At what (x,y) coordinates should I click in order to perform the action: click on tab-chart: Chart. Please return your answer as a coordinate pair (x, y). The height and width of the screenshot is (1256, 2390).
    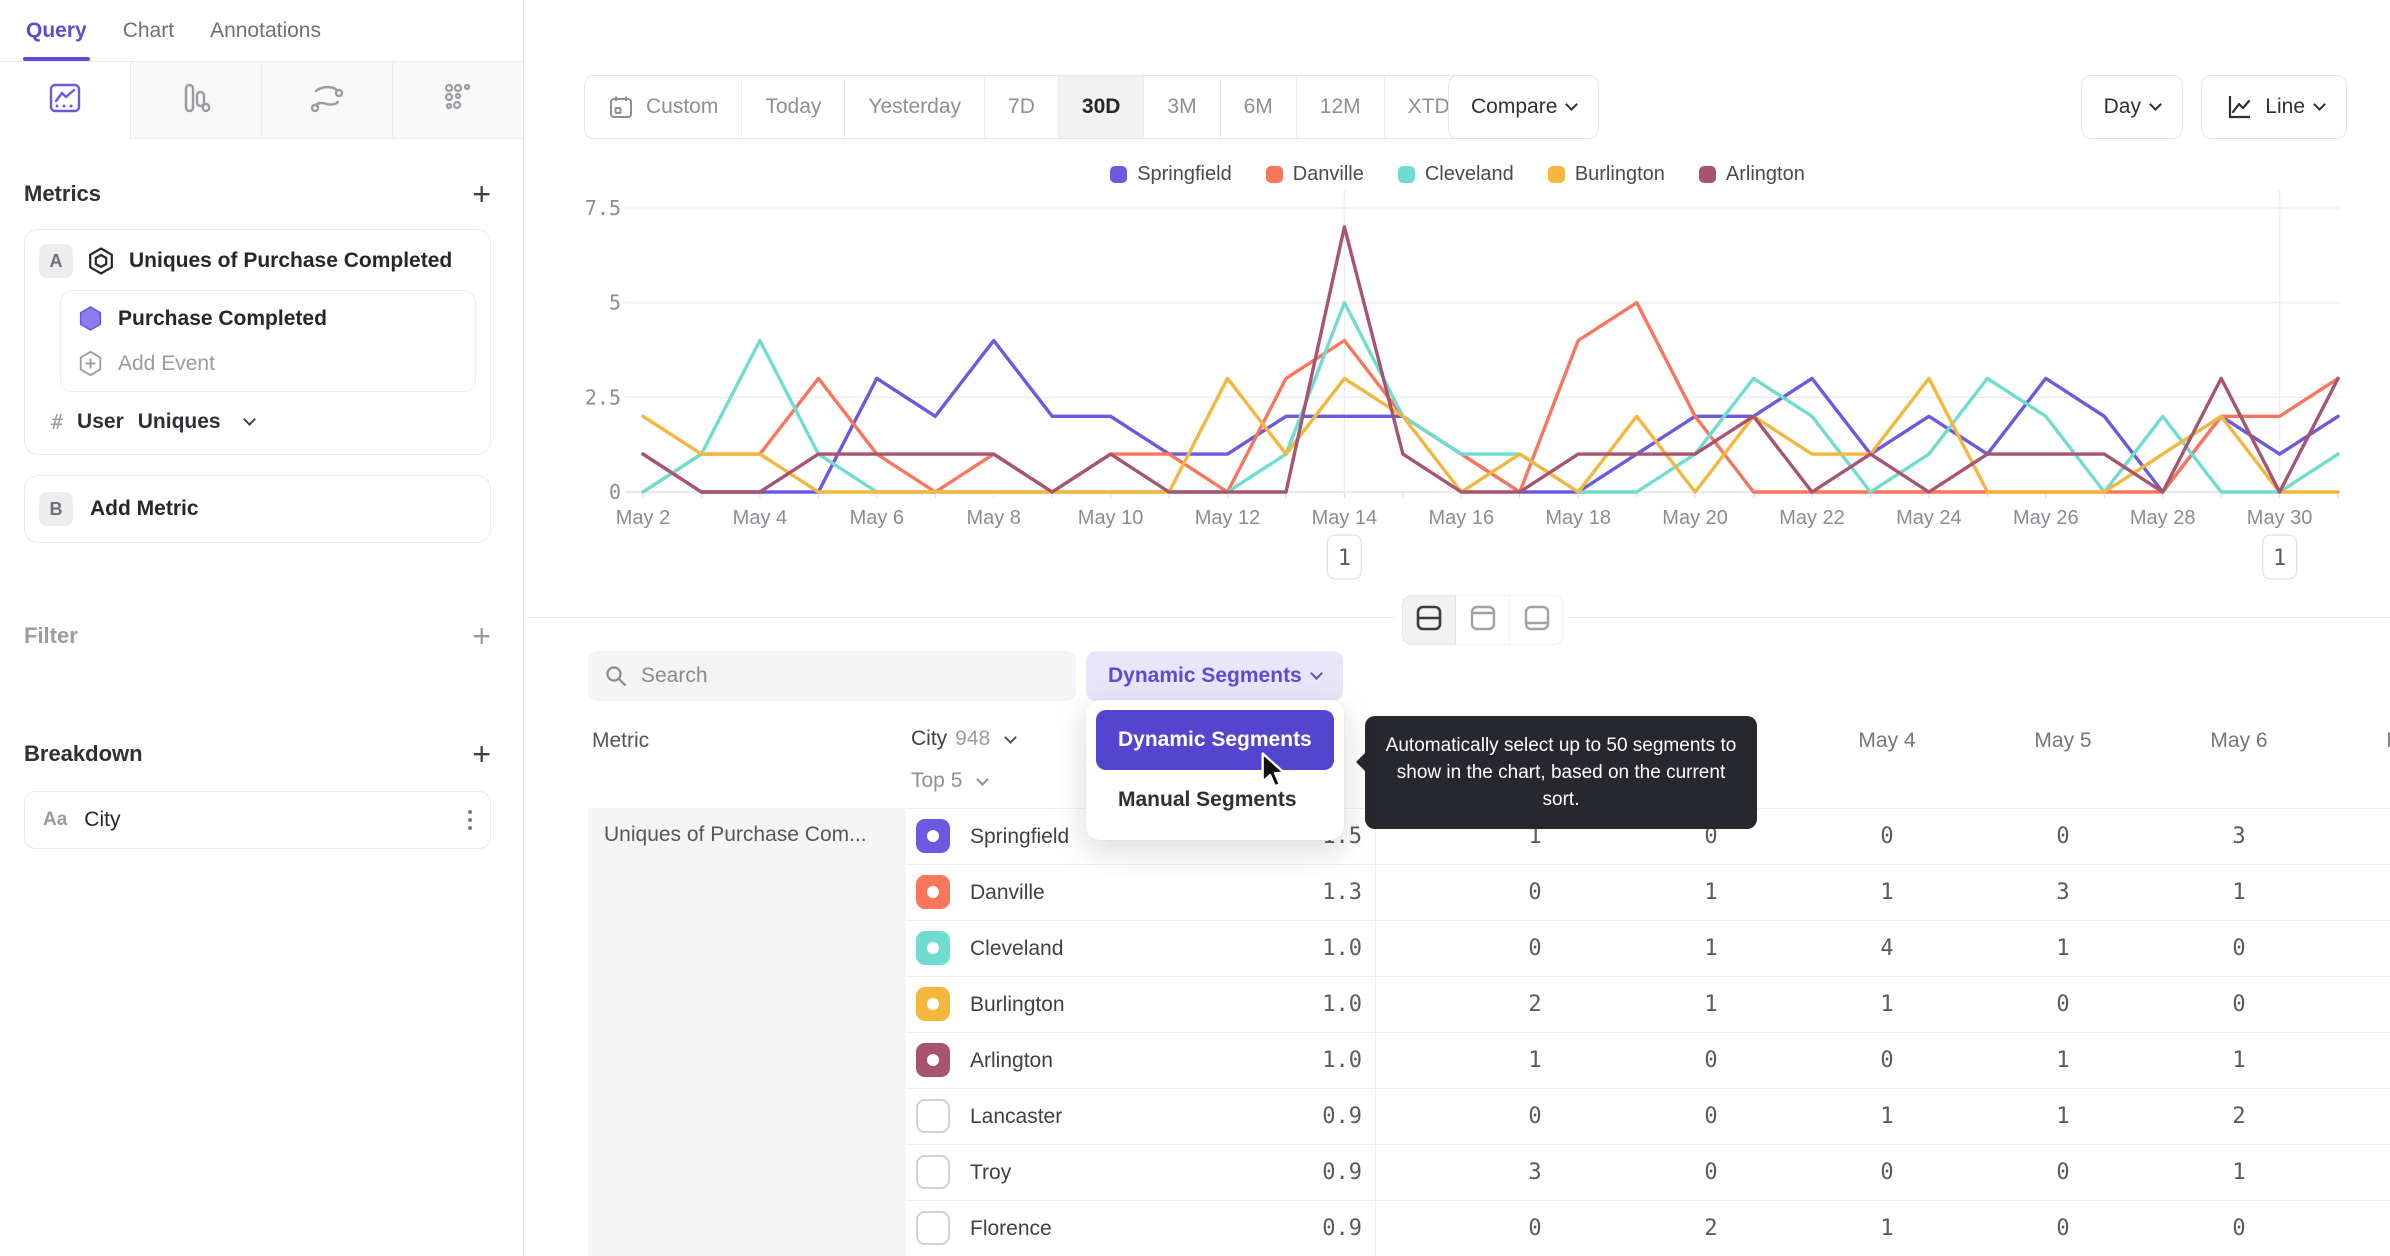
    Looking at the image, I should click on (148, 30).